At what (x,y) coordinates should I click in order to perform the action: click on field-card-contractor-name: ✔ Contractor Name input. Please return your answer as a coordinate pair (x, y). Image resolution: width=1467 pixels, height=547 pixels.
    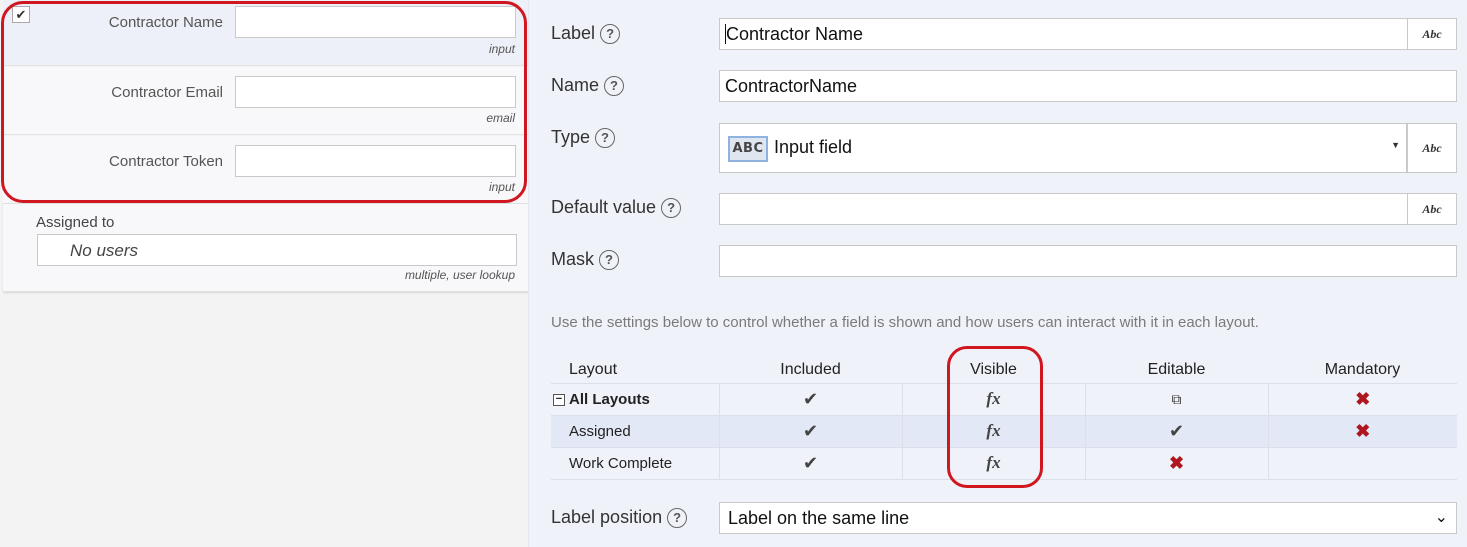
    Looking at the image, I should click on (265, 33).